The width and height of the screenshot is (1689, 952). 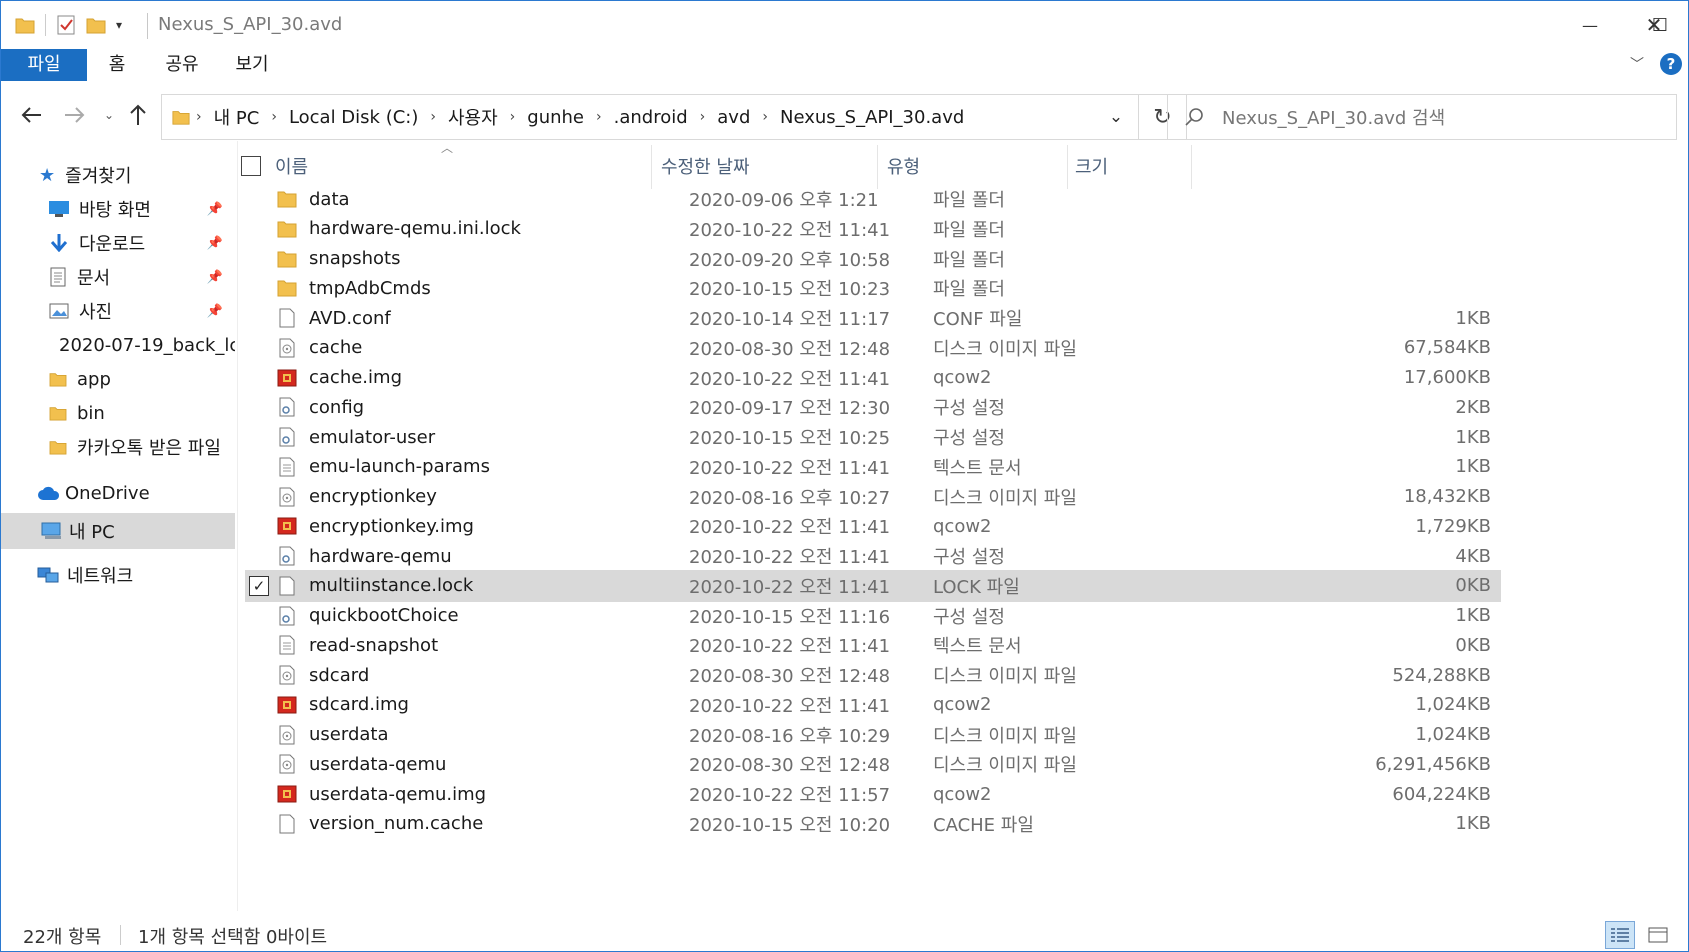 What do you see at coordinates (96, 25) in the screenshot?
I see `new-folder-icon` at bounding box center [96, 25].